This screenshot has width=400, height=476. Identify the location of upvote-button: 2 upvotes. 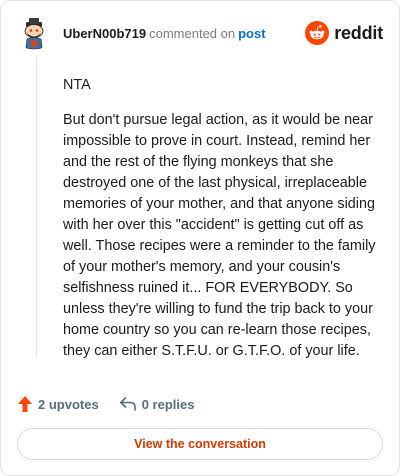
(58, 404).